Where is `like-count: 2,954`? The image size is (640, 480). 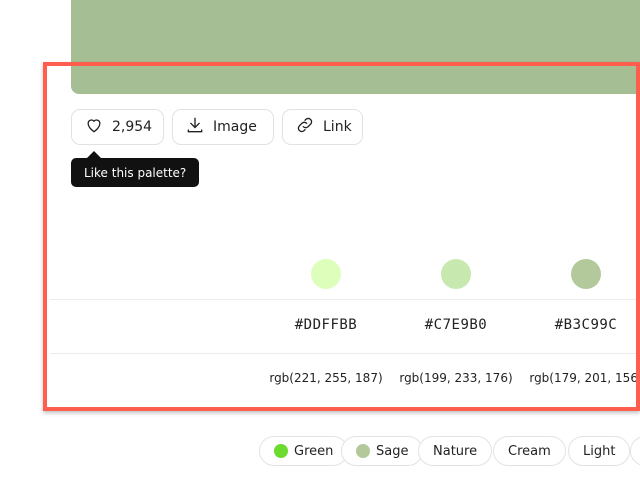 like-count: 2,954 is located at coordinates (132, 127).